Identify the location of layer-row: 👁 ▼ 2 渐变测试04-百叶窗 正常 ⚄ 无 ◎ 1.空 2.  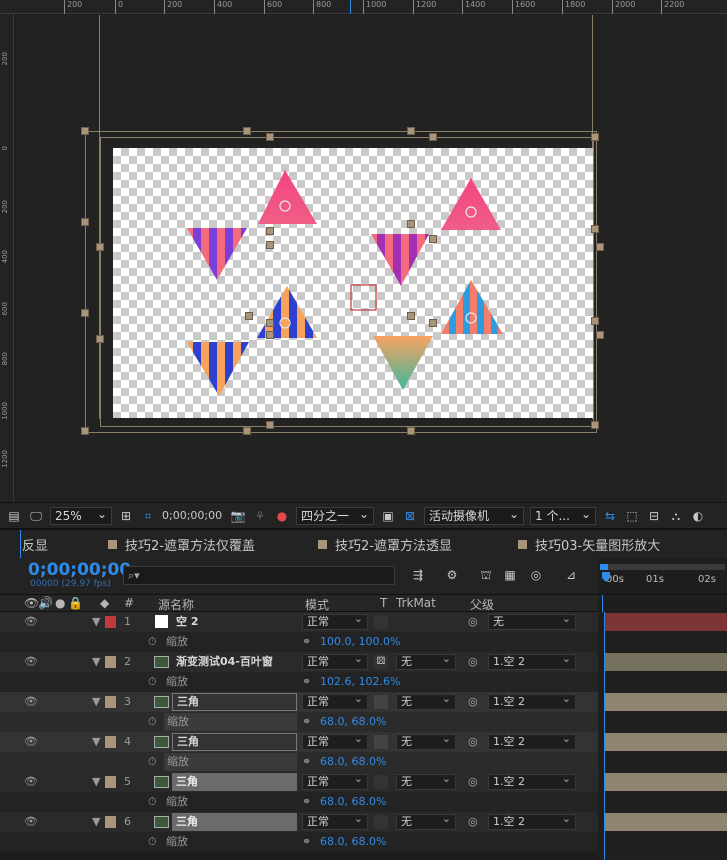
(300, 662).